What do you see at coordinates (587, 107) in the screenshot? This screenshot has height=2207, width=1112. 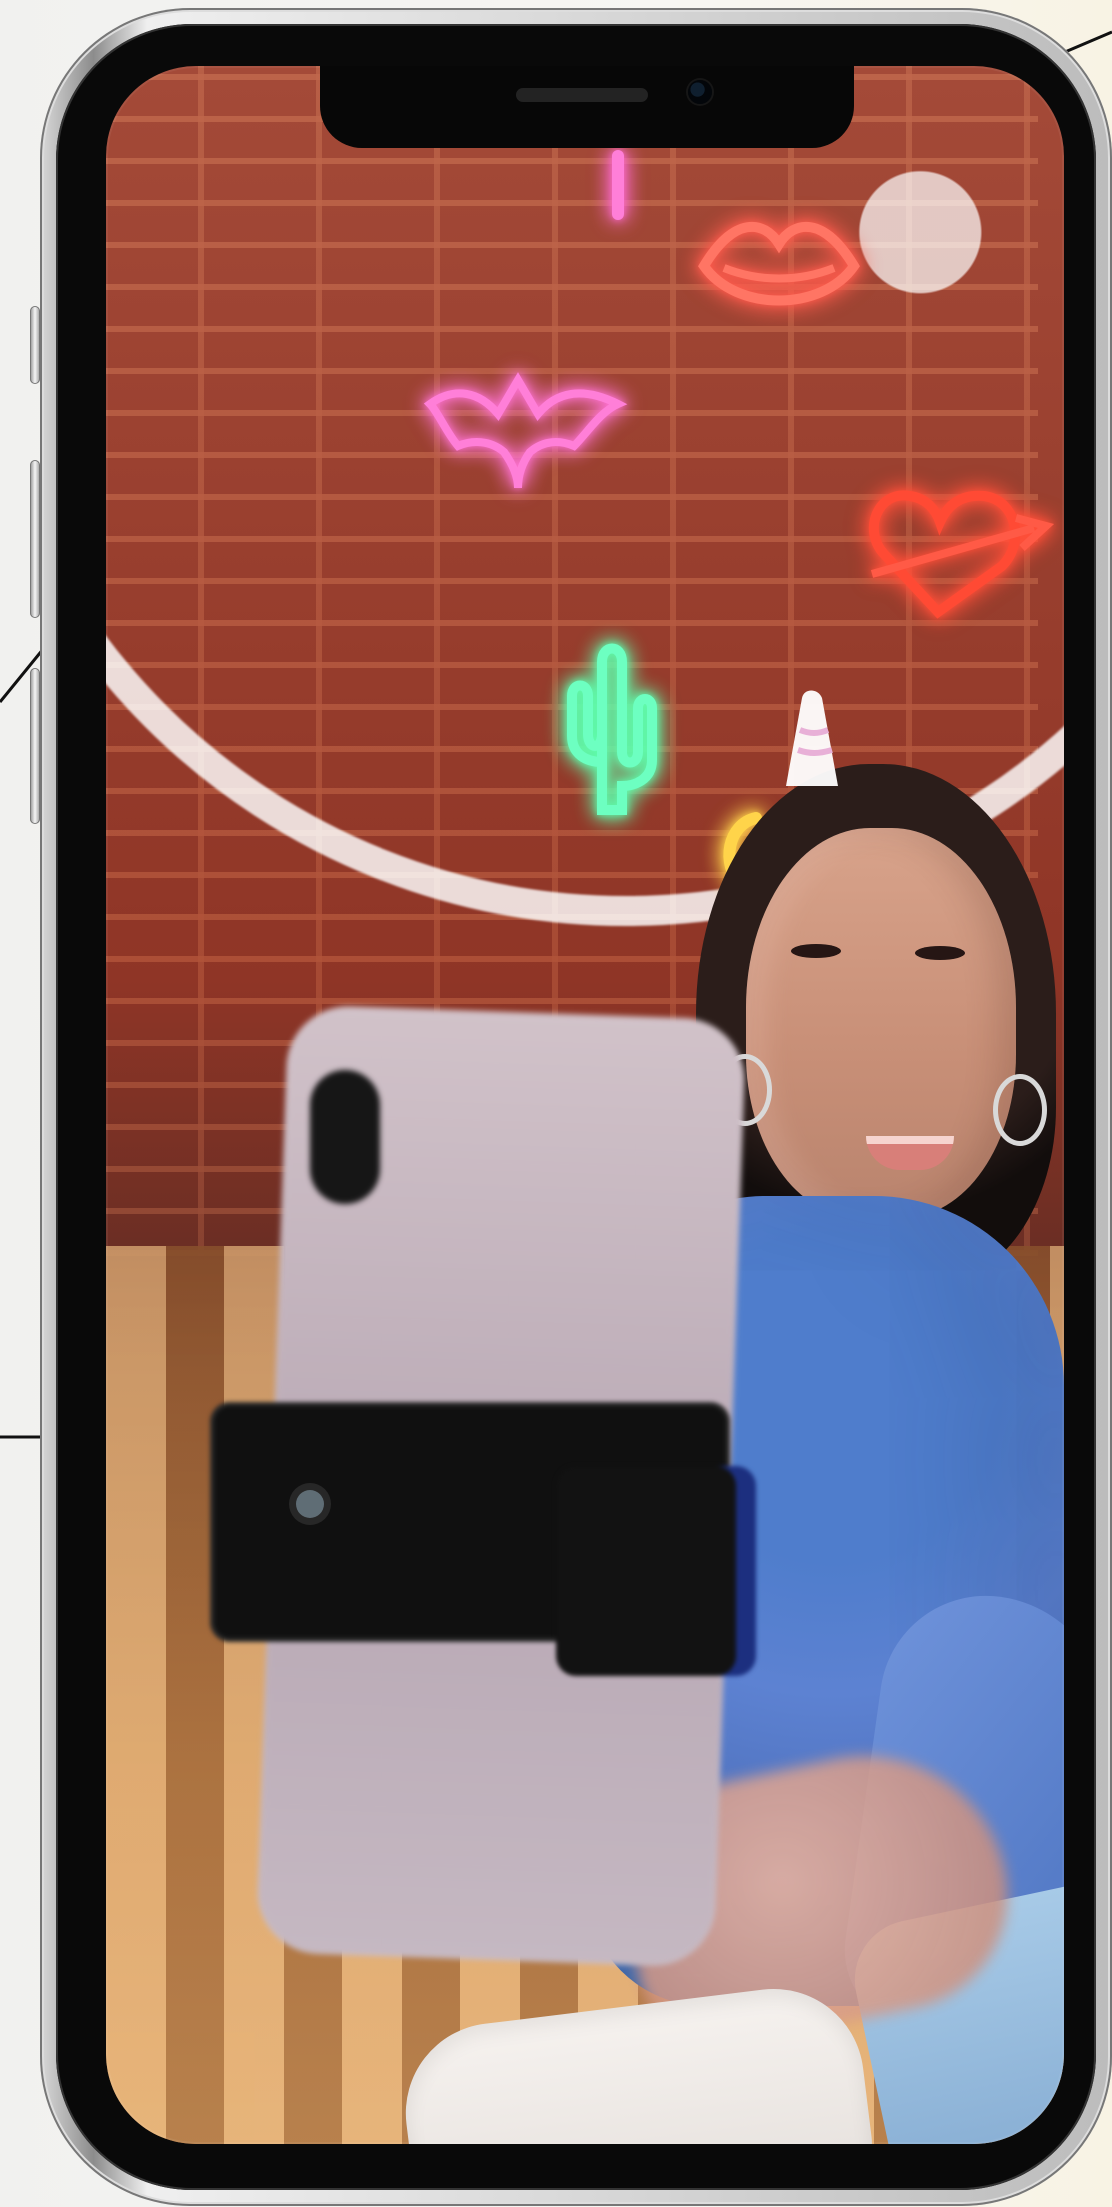 I see `screen-notch` at bounding box center [587, 107].